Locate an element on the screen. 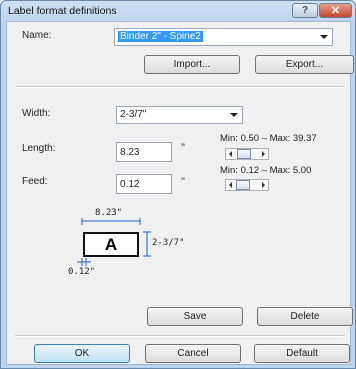 The height and width of the screenshot is (369, 356). save-button: Save is located at coordinates (195, 316).